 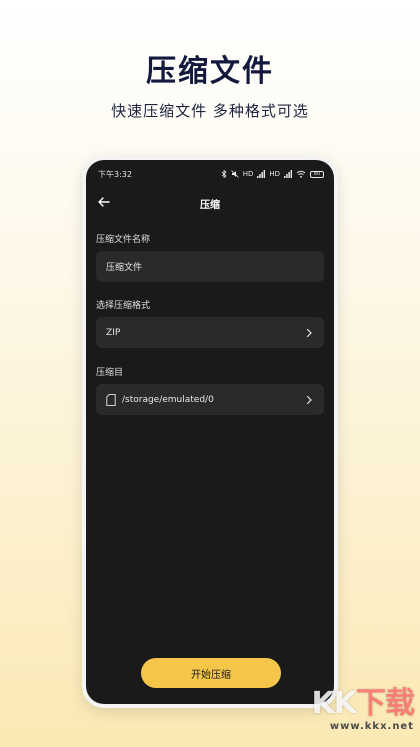 I want to click on app-header: 压缩, so click(x=210, y=203).